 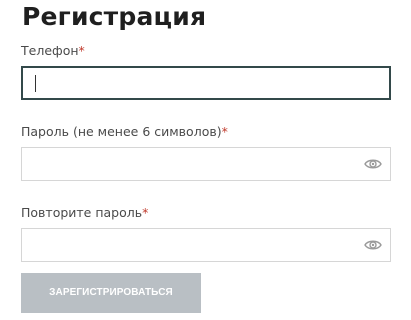 I want to click on password-repeat-label: Повторите пароль*, so click(x=84, y=213).